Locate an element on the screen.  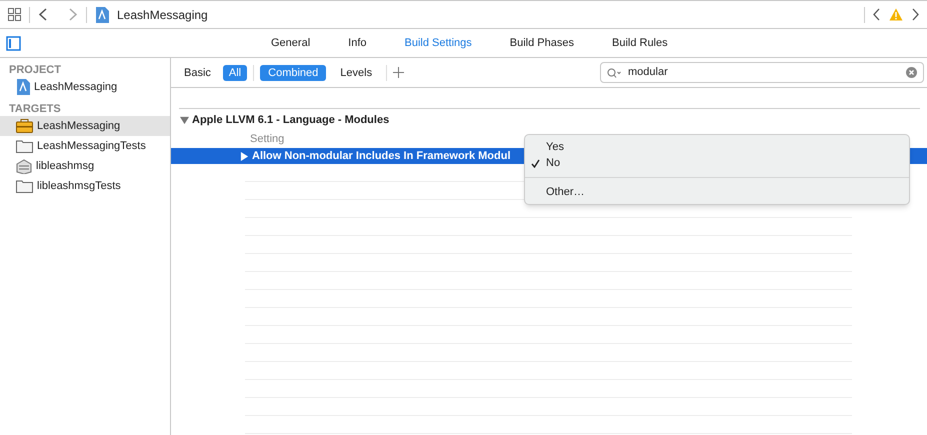
grid-icon is located at coordinates (14, 14).